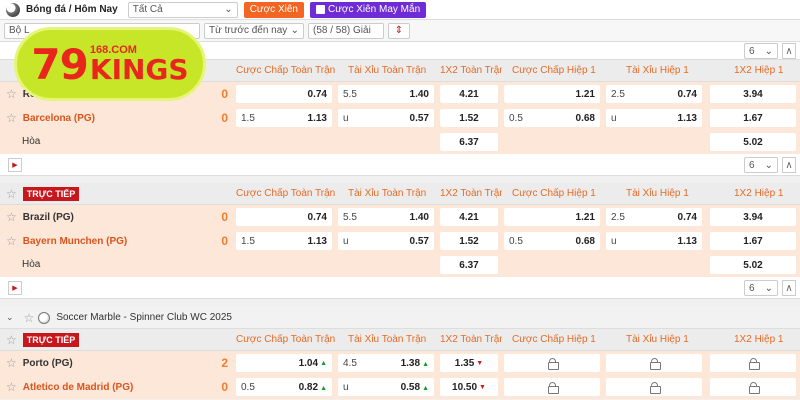 Image resolution: width=800 pixels, height=400 pixels. Describe the element at coordinates (284, 387) in the screenshot. I see `odds-ft-hdp-away: 0.5 0.82 ▲` at that location.